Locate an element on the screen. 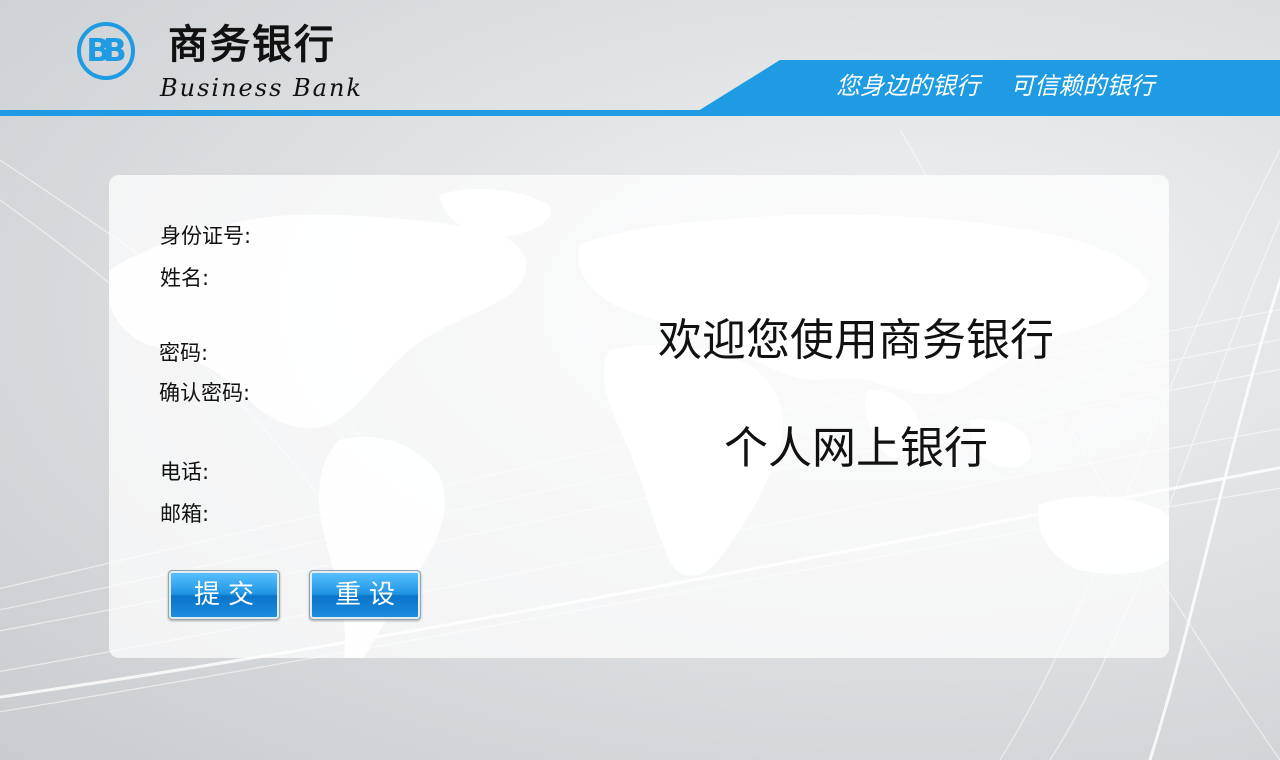 This screenshot has height=760, width=1280. brand-name-en: Business Bank is located at coordinates (261, 88).